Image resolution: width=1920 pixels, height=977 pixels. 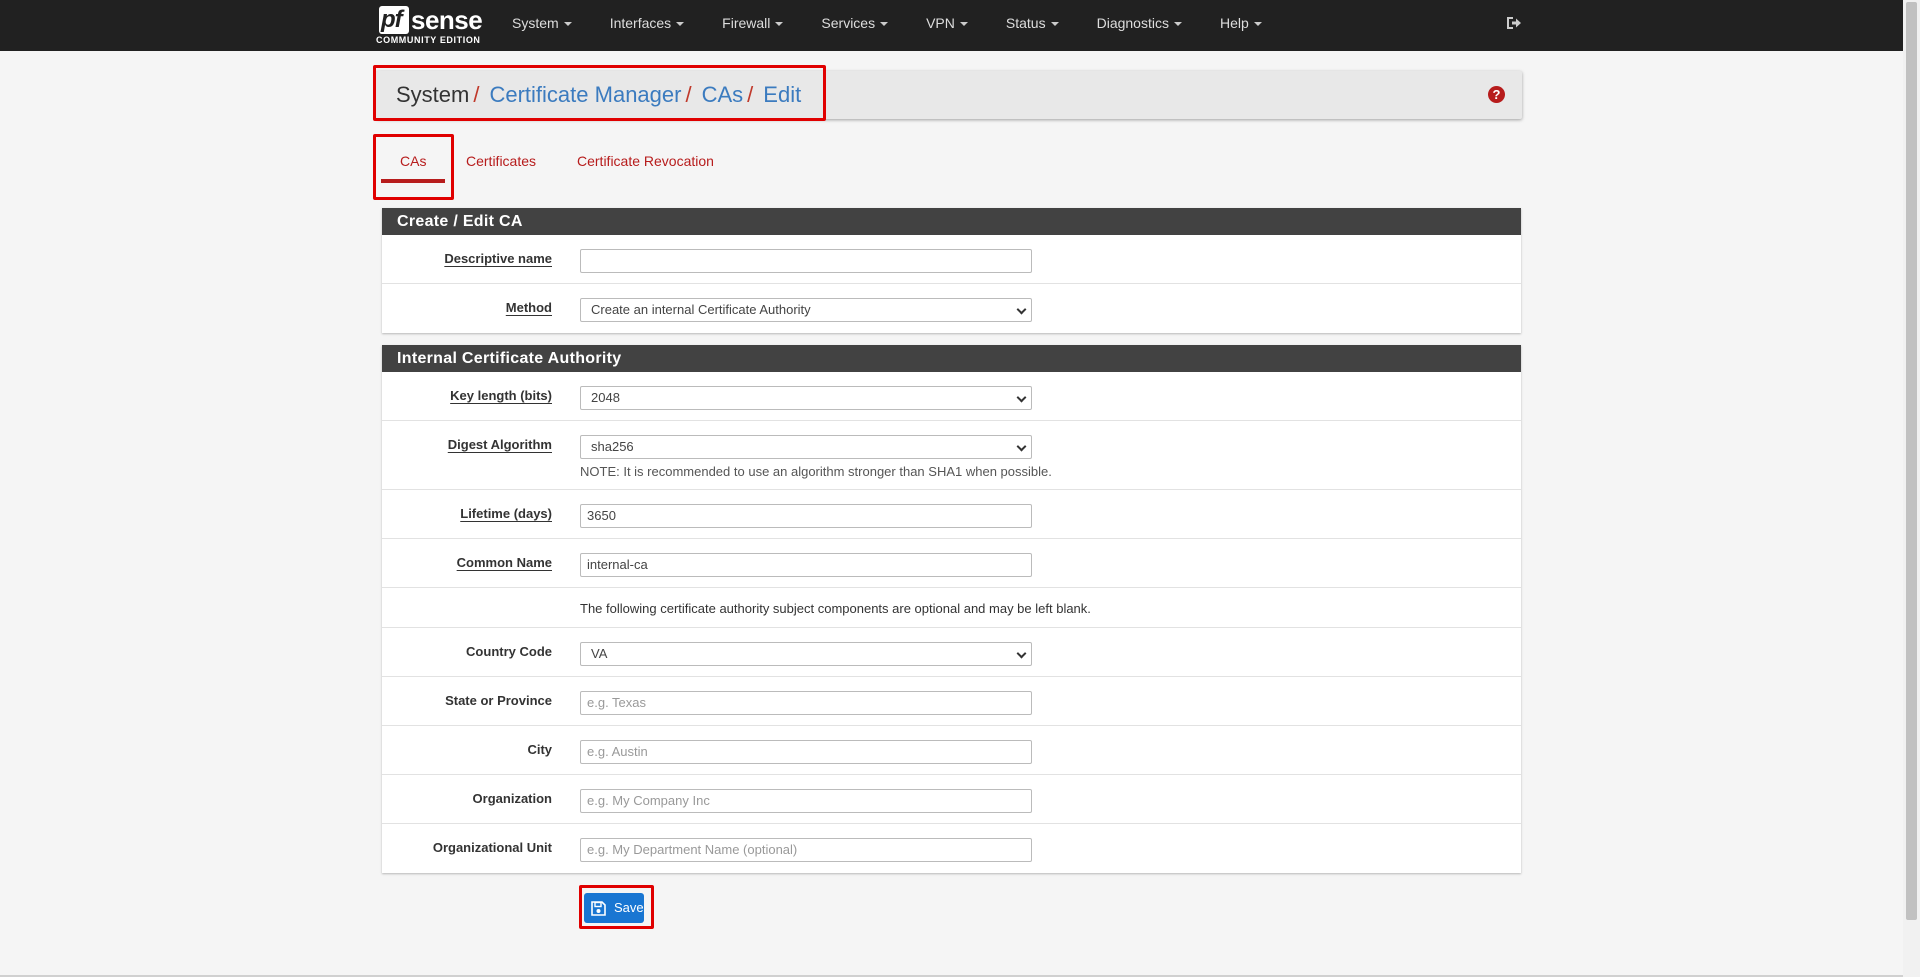 What do you see at coordinates (492, 847) in the screenshot?
I see `org-unit-label: Organizational Unit` at bounding box center [492, 847].